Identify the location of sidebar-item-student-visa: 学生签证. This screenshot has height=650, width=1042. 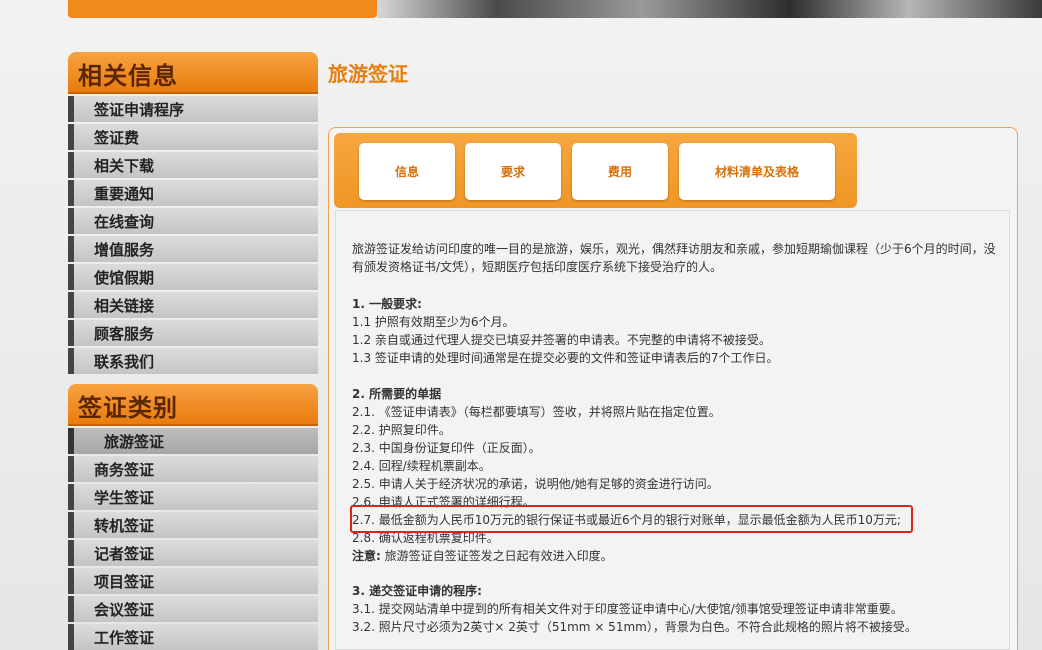
(193, 497).